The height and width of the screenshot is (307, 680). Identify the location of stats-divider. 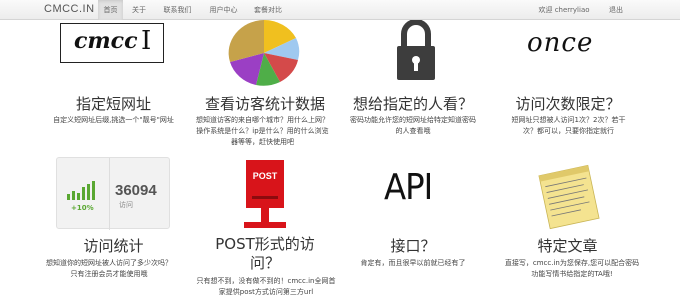
(109, 194).